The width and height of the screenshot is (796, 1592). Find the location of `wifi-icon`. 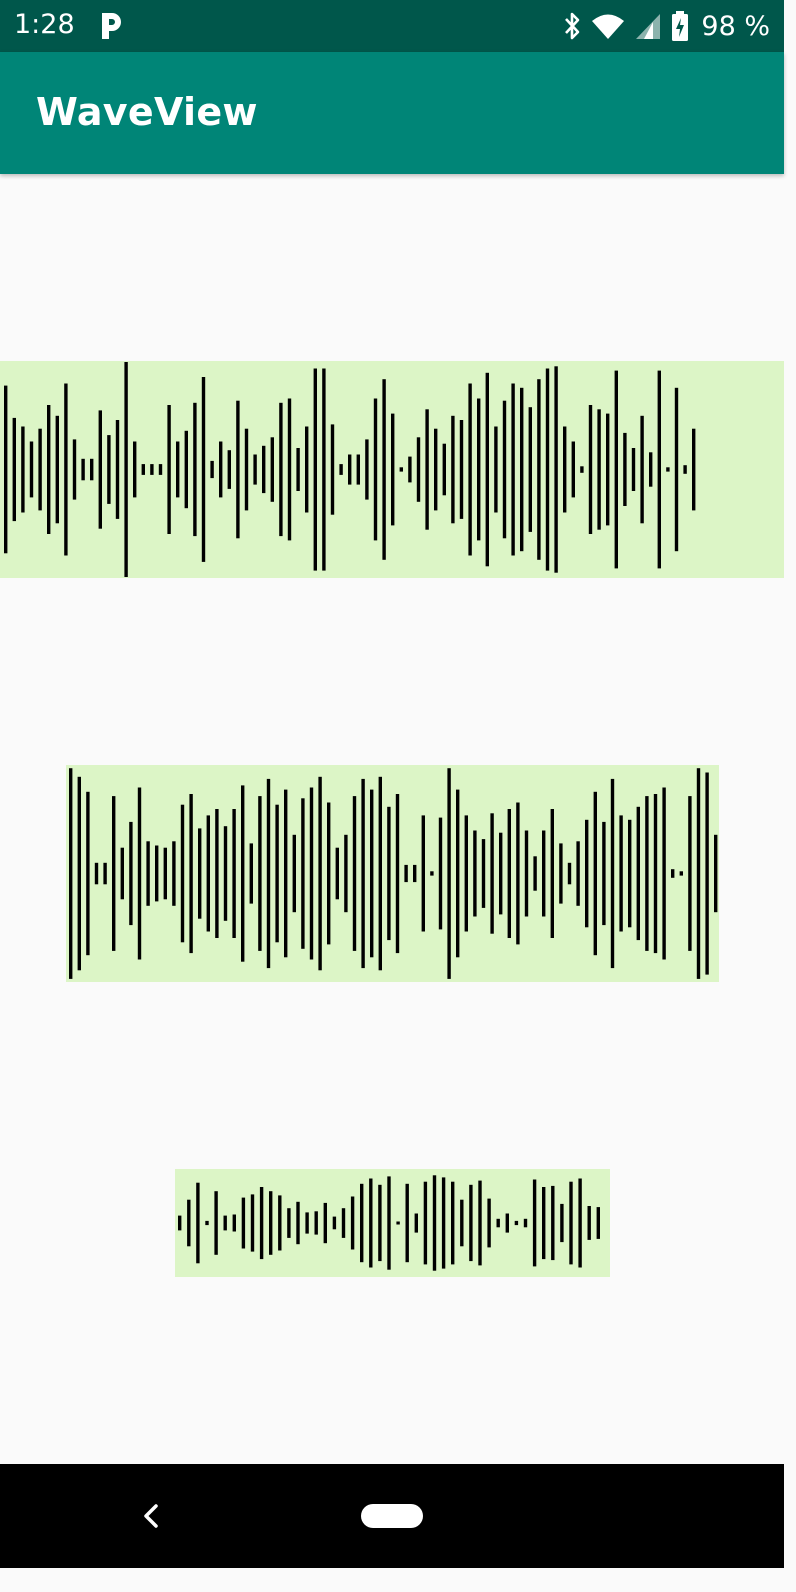

wifi-icon is located at coordinates (608, 26).